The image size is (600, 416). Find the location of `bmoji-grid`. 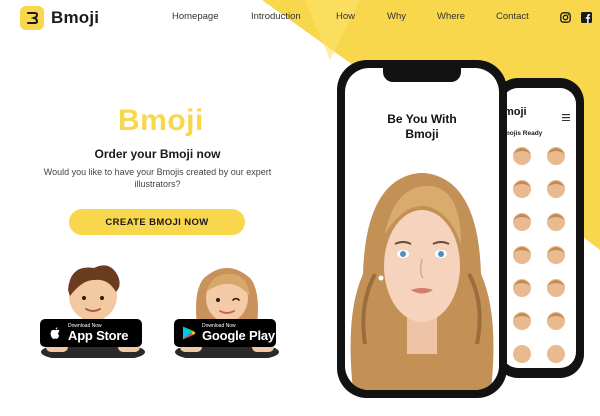

bmoji-grid is located at coordinates (539, 255).